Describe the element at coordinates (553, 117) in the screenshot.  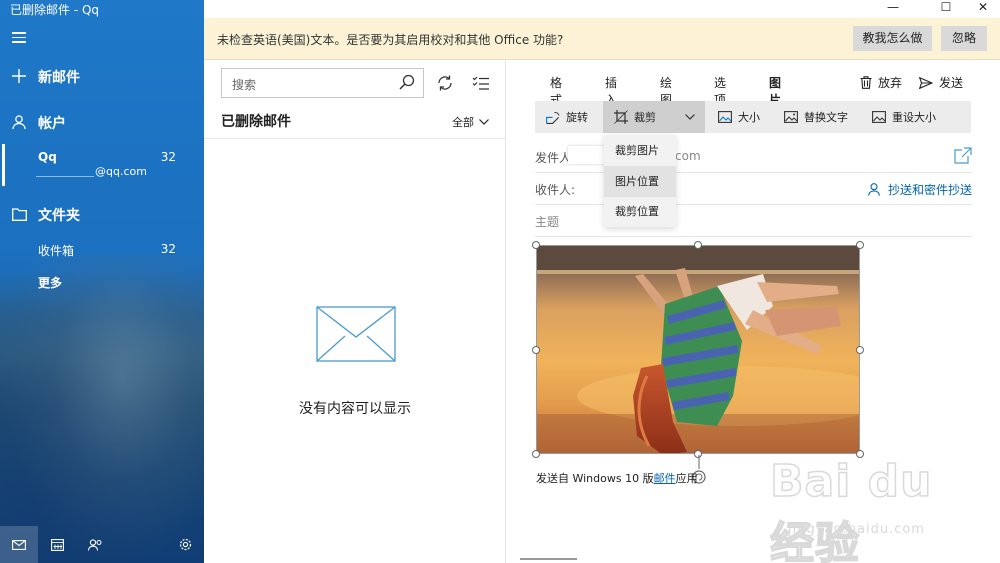
I see `rotate-icon` at that location.